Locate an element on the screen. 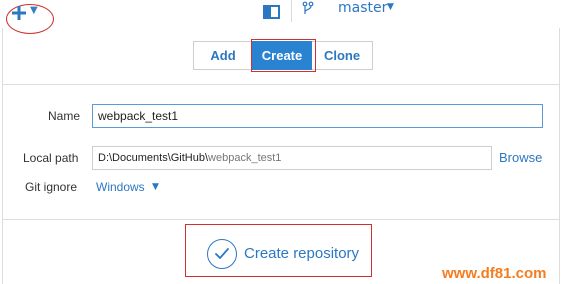  browse-button: Browse is located at coordinates (520, 157).